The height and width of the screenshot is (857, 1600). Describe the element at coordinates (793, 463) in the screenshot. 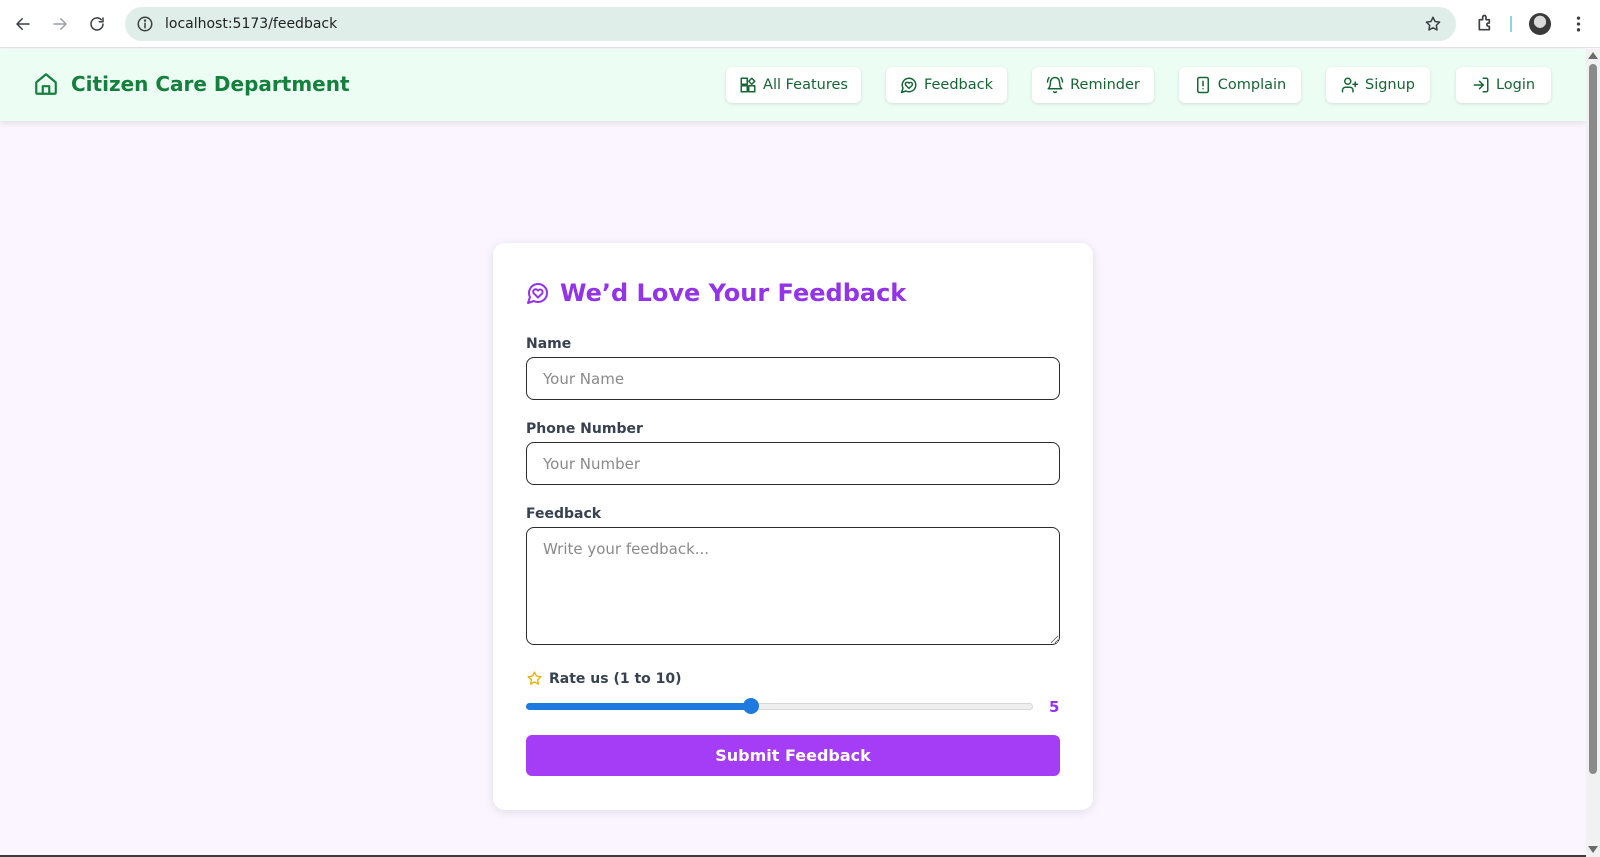

I see `phone-input` at that location.